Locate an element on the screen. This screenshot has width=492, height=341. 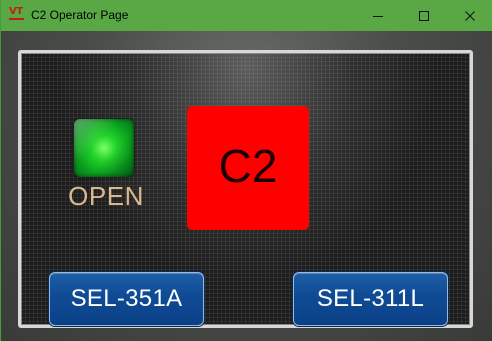
maximize-icon is located at coordinates (424, 15).